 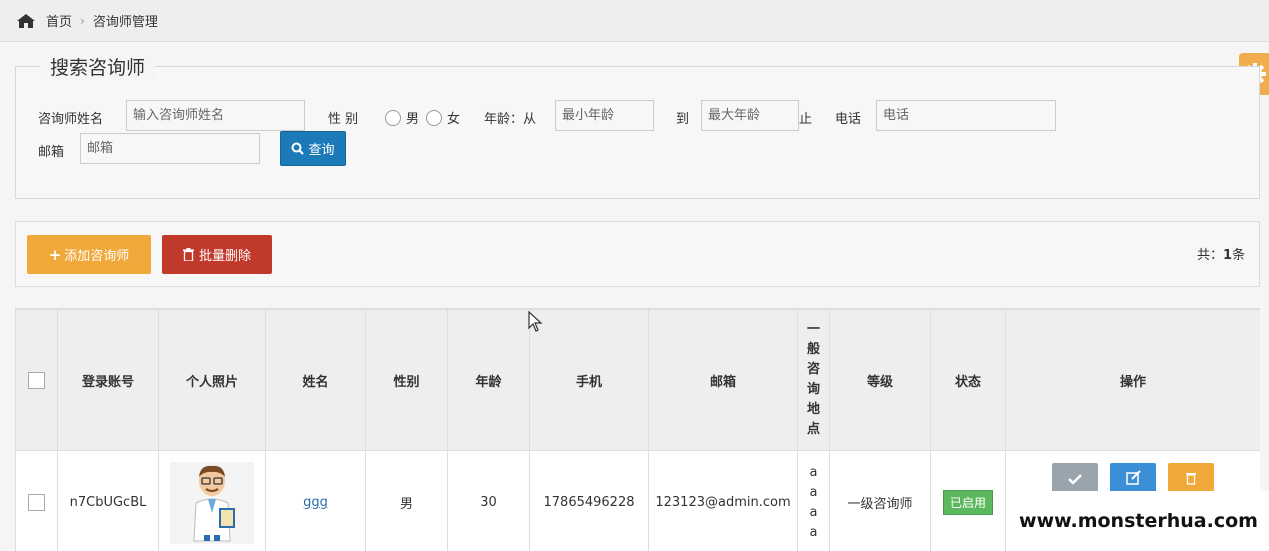 I want to click on phone-input, so click(x=966, y=115).